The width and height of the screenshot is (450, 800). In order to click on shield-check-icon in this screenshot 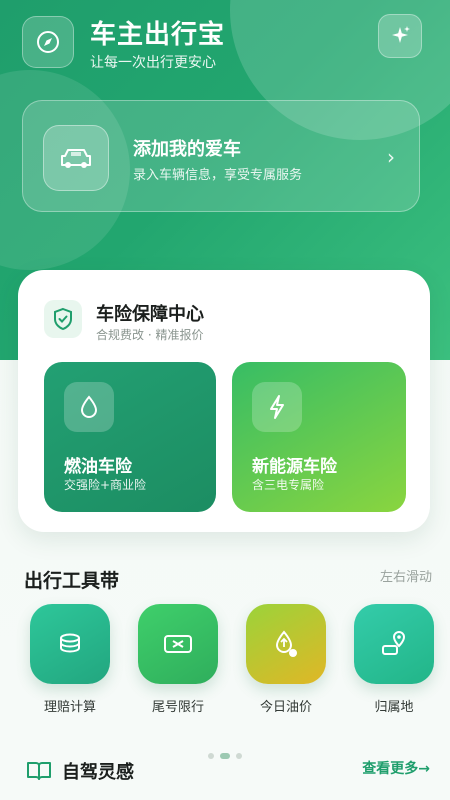, I will do `click(63, 319)`.